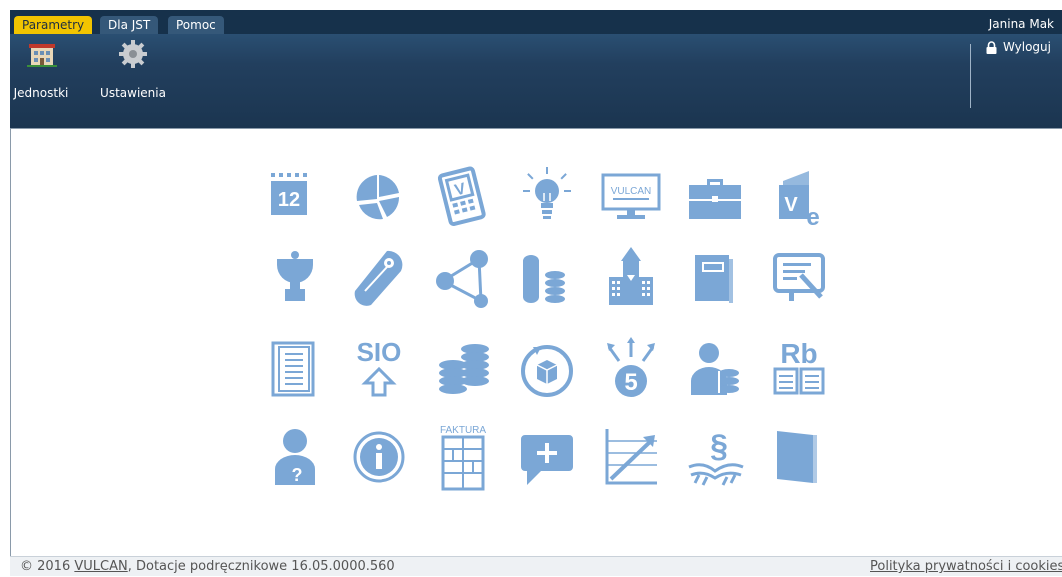  Describe the element at coordinates (547, 279) in the screenshot. I see `coins-roll-icon` at that location.